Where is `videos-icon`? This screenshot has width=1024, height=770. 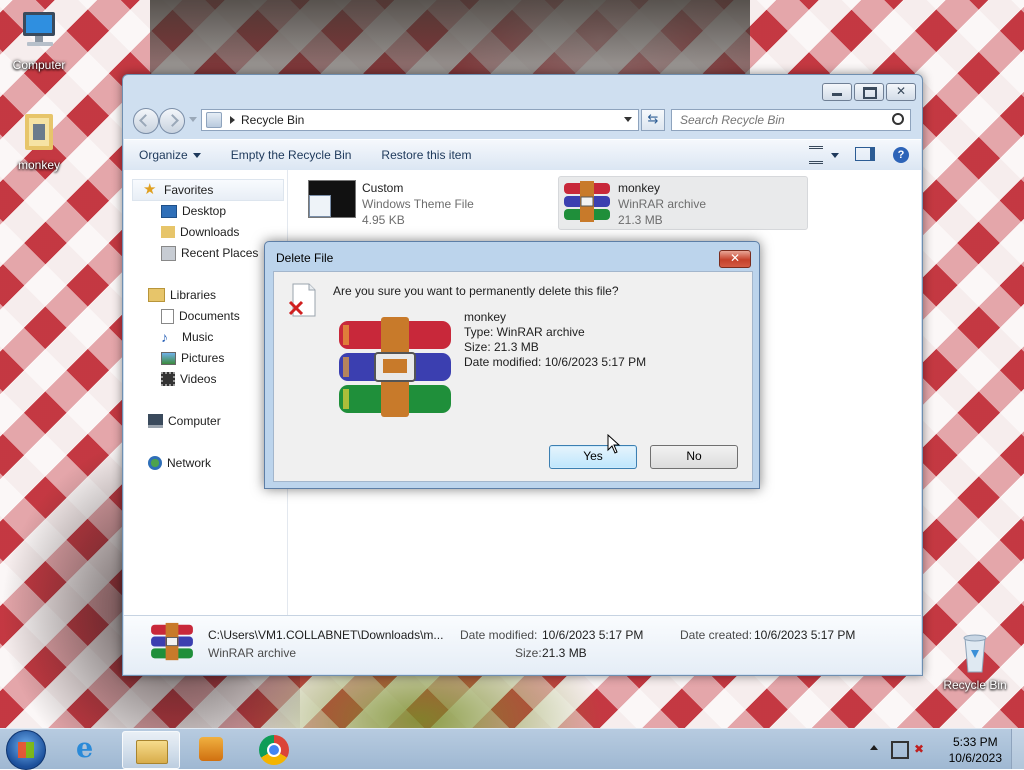
videos-icon is located at coordinates (168, 379).